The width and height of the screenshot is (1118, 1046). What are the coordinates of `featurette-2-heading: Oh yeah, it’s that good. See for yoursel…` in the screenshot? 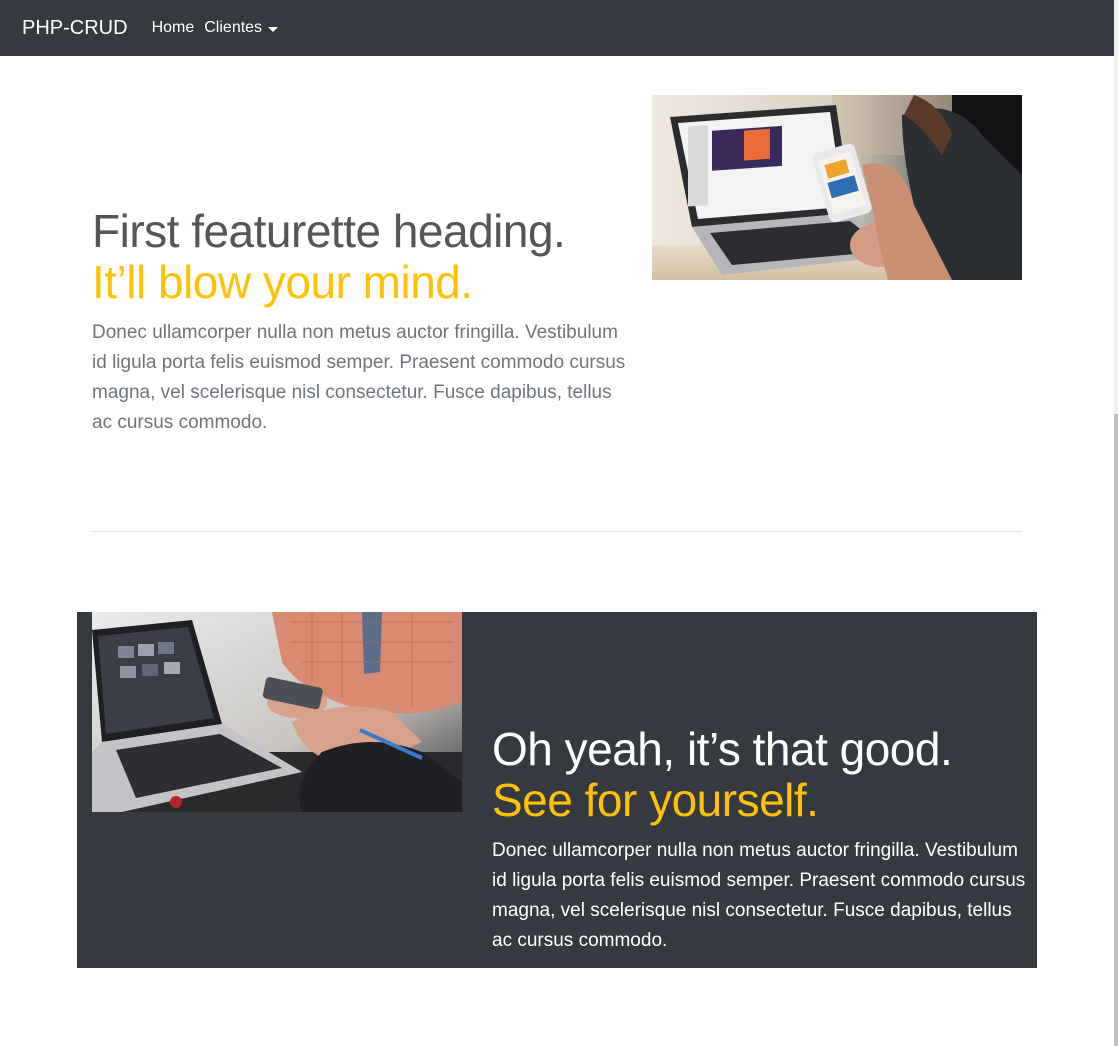 It's located at (759, 775).